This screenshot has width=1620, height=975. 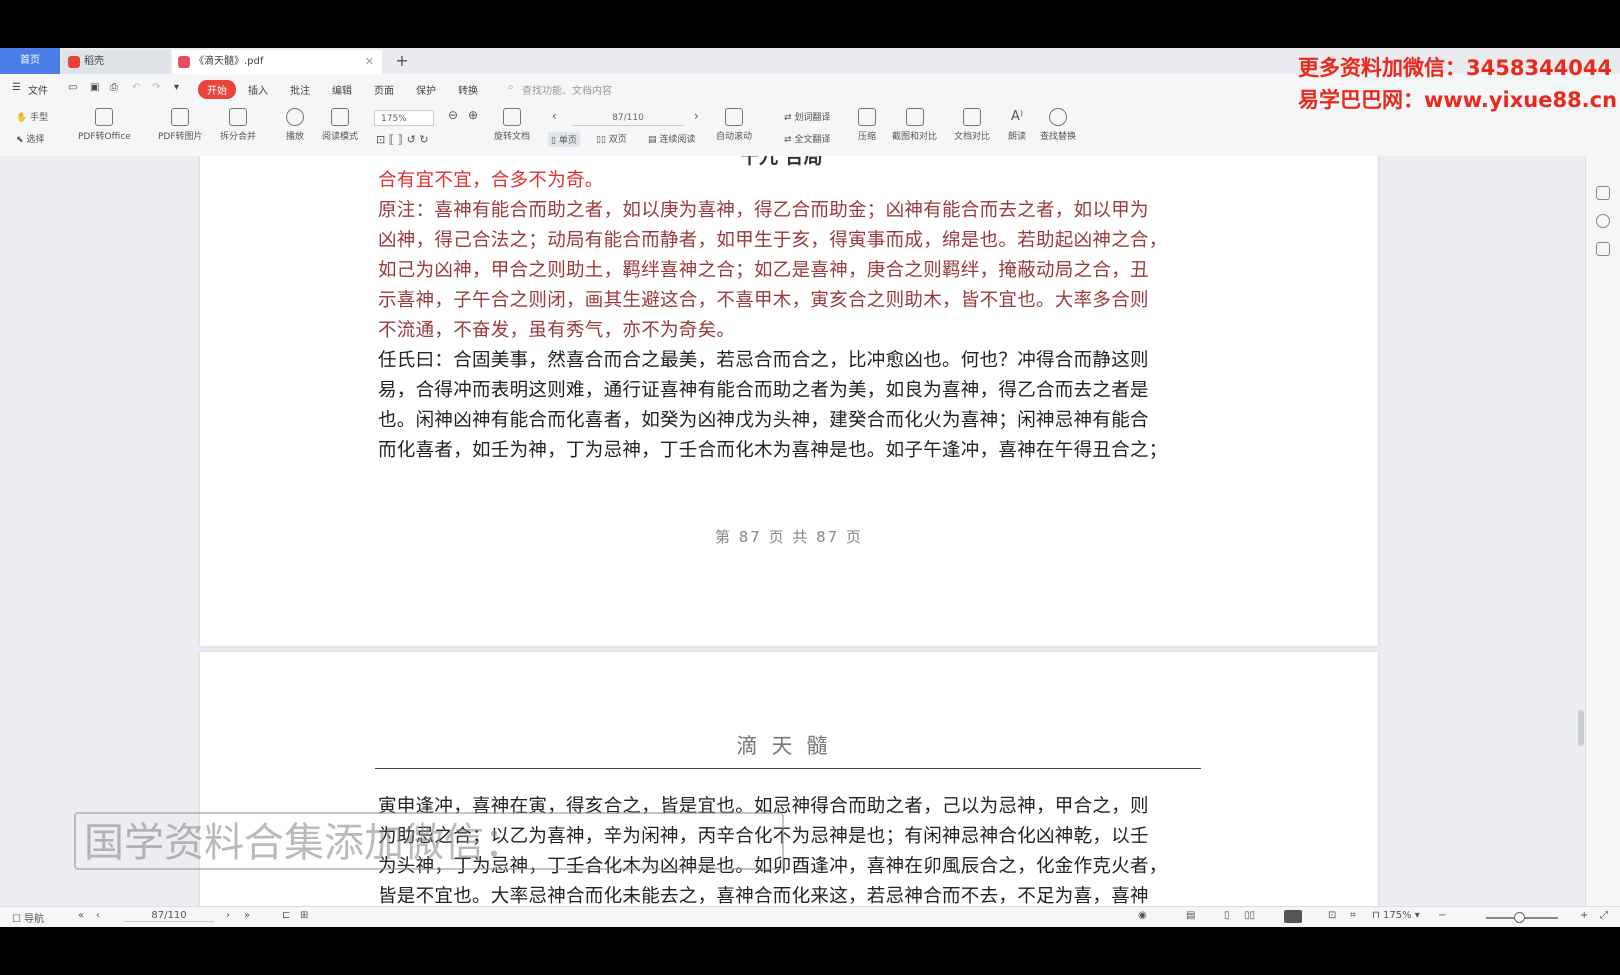 What do you see at coordinates (217, 89) in the screenshot?
I see `menu-start: 开始` at bounding box center [217, 89].